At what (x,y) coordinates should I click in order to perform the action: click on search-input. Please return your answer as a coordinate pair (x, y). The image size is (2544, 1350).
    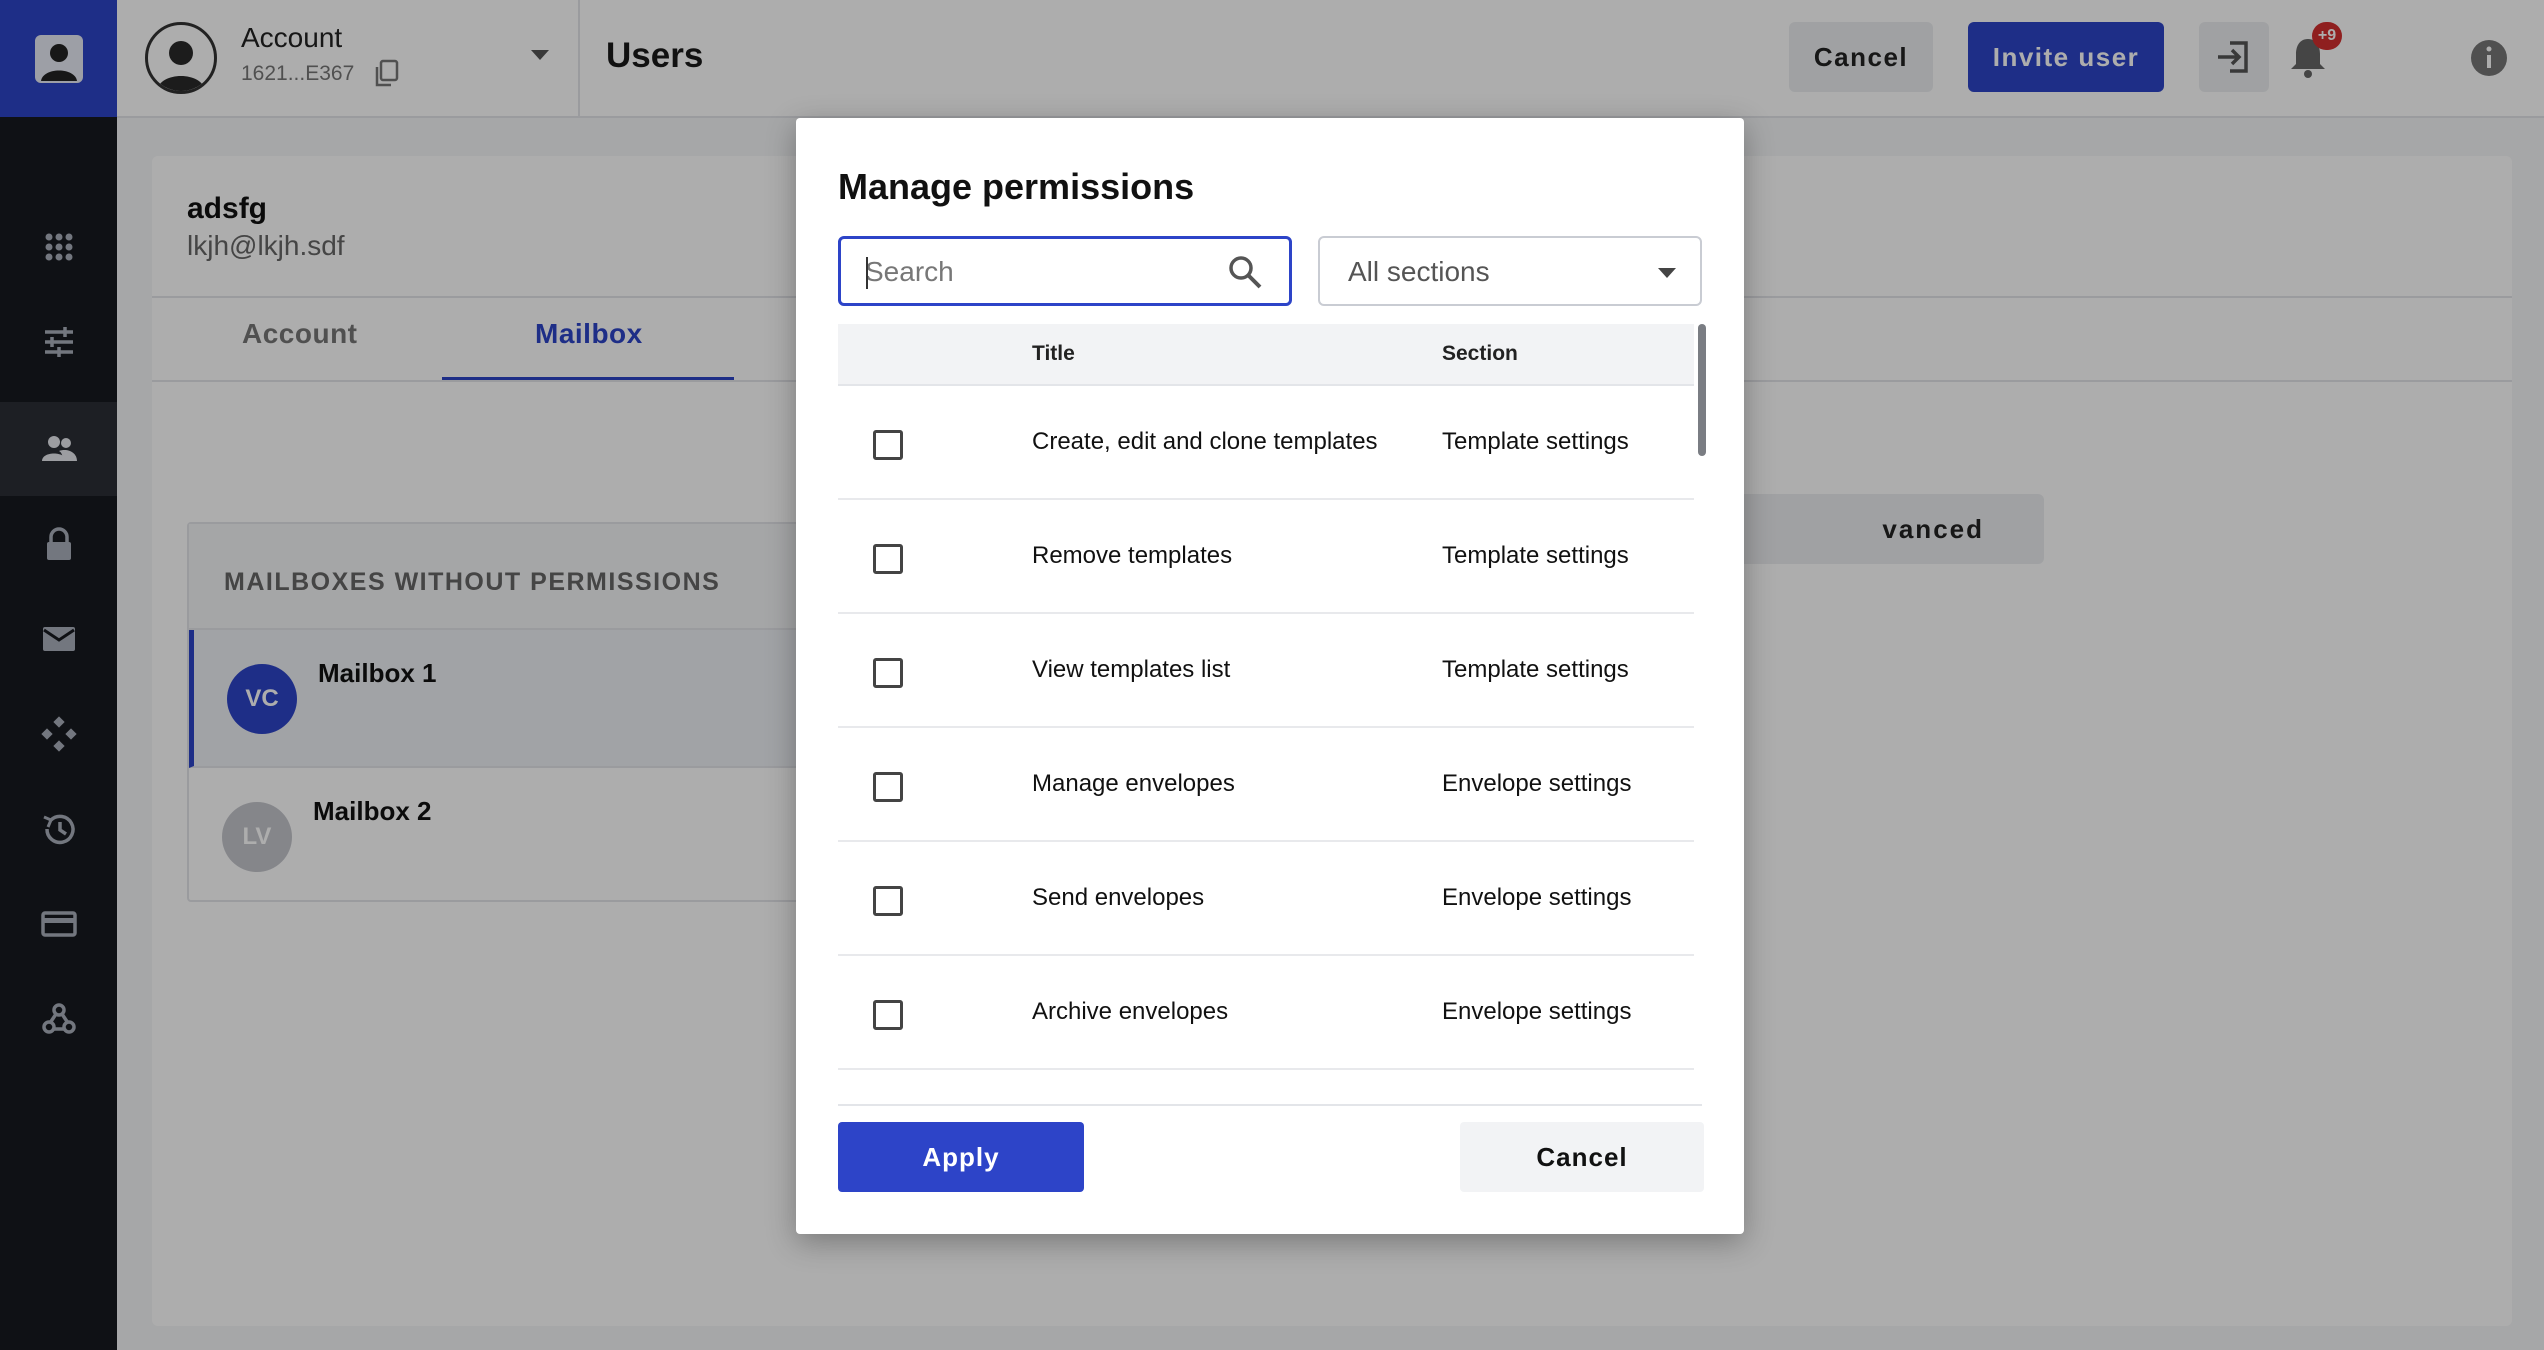
    Looking at the image, I should click on (1035, 272).